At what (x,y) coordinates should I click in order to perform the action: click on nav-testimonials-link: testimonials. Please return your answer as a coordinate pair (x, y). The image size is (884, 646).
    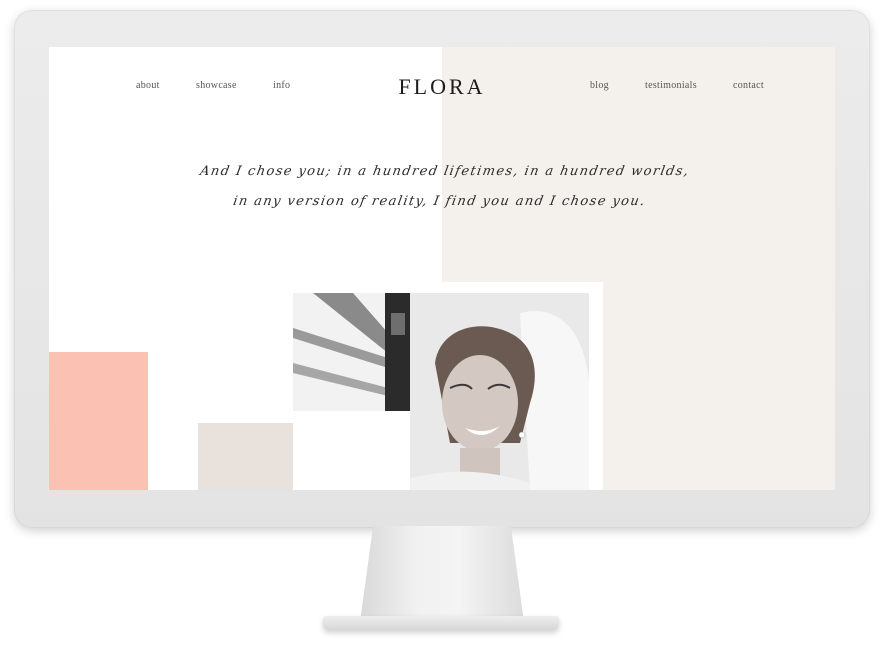
    Looking at the image, I should click on (671, 85).